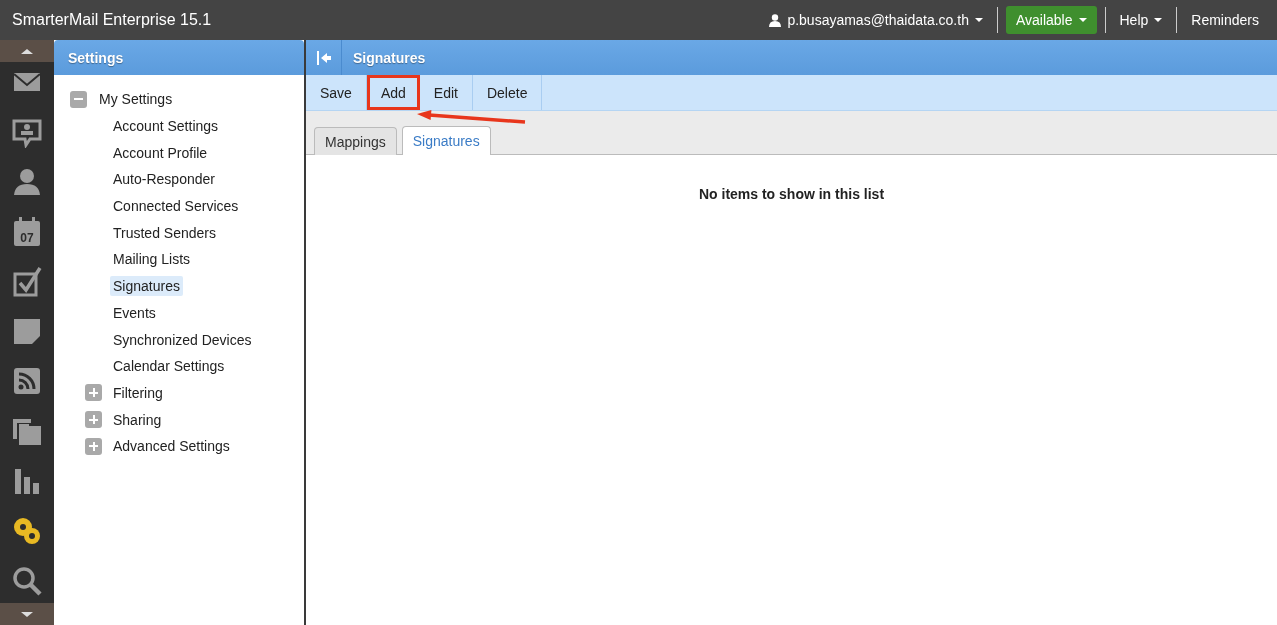  I want to click on status-button: Available, so click(1051, 20).